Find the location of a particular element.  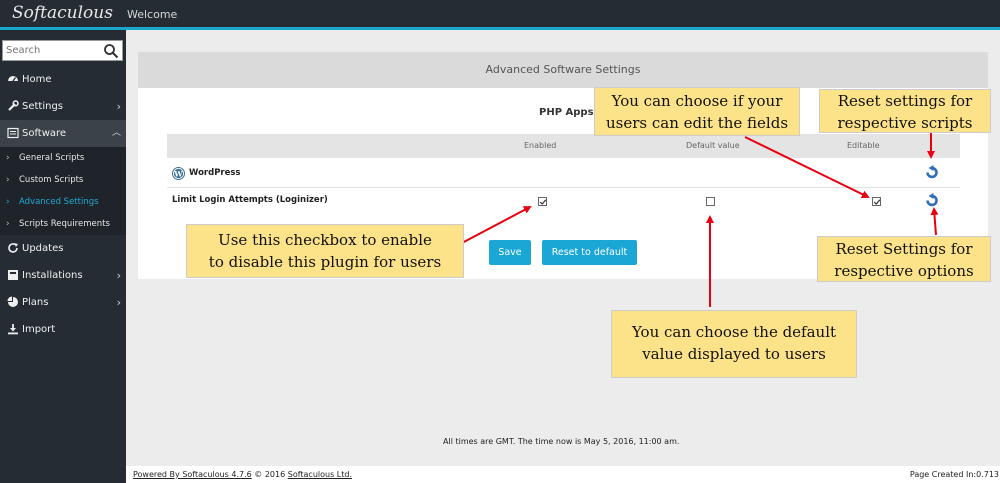

nav-software-label: Software is located at coordinates (44, 133).